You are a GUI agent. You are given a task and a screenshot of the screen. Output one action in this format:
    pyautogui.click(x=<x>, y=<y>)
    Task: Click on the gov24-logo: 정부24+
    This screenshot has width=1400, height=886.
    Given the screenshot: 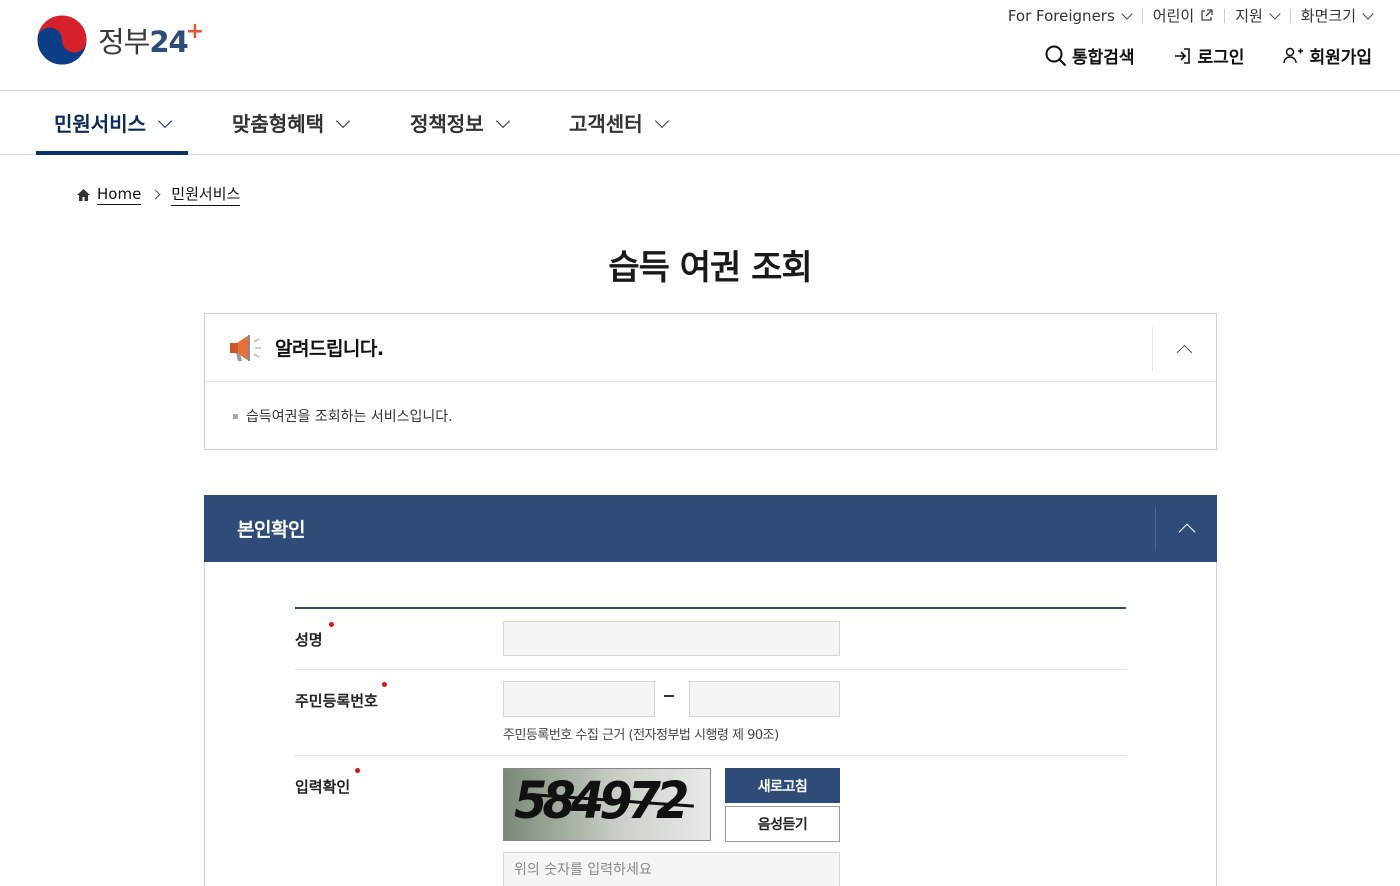 What is the action you would take?
    pyautogui.click(x=120, y=40)
    